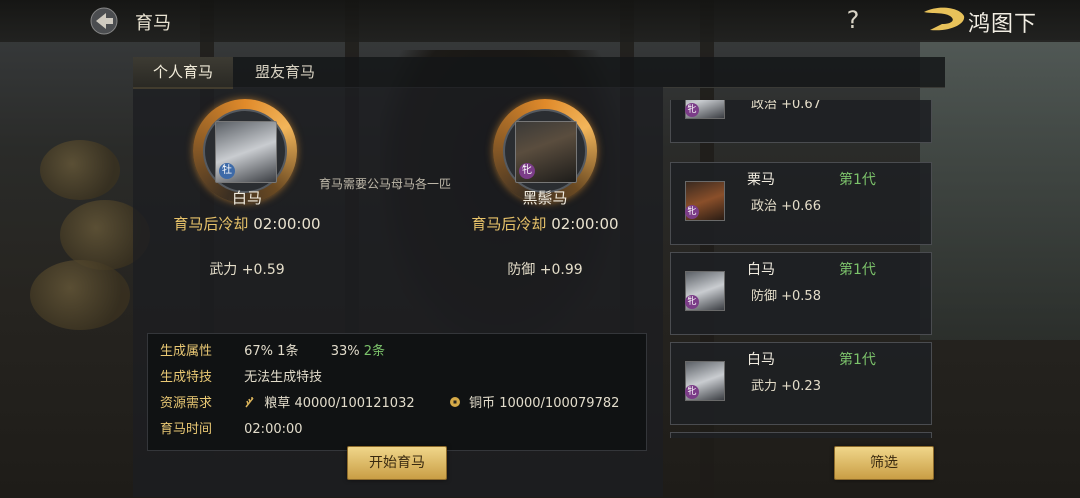 The image size is (1080, 498). Describe the element at coordinates (354, 403) in the screenshot. I see `grain-value: 40000/100121032` at that location.